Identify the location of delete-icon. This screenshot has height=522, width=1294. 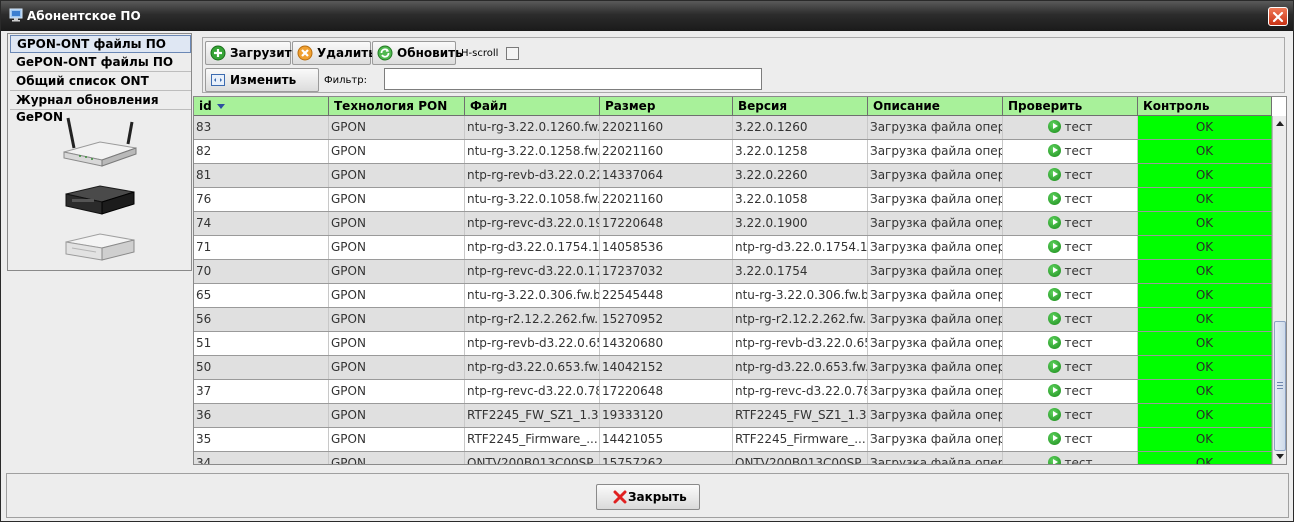
(305, 53).